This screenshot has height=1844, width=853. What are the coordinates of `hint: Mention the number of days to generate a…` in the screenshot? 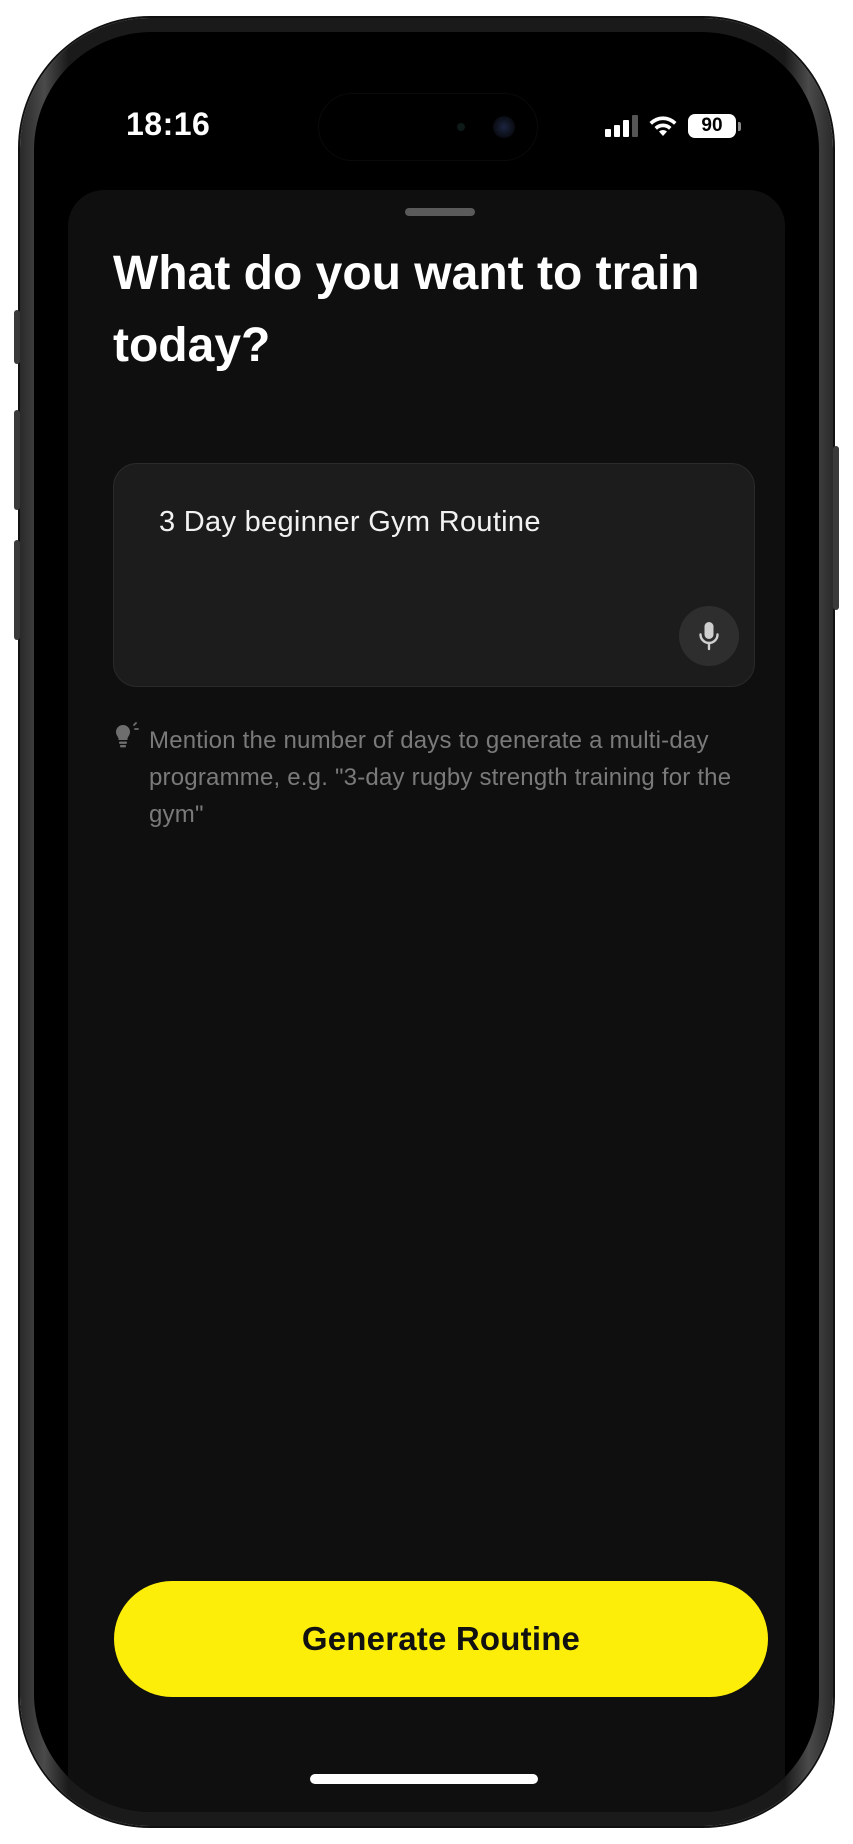 It's located at (438, 777).